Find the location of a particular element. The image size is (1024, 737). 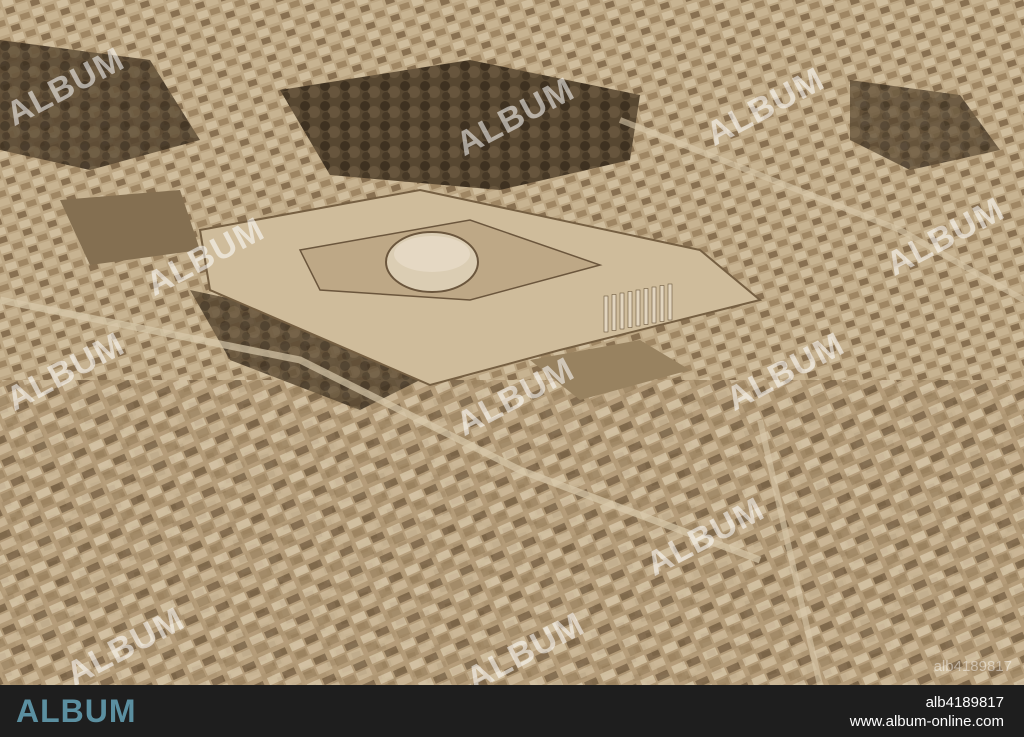

site-url: www.album-online.com is located at coordinates (927, 721).